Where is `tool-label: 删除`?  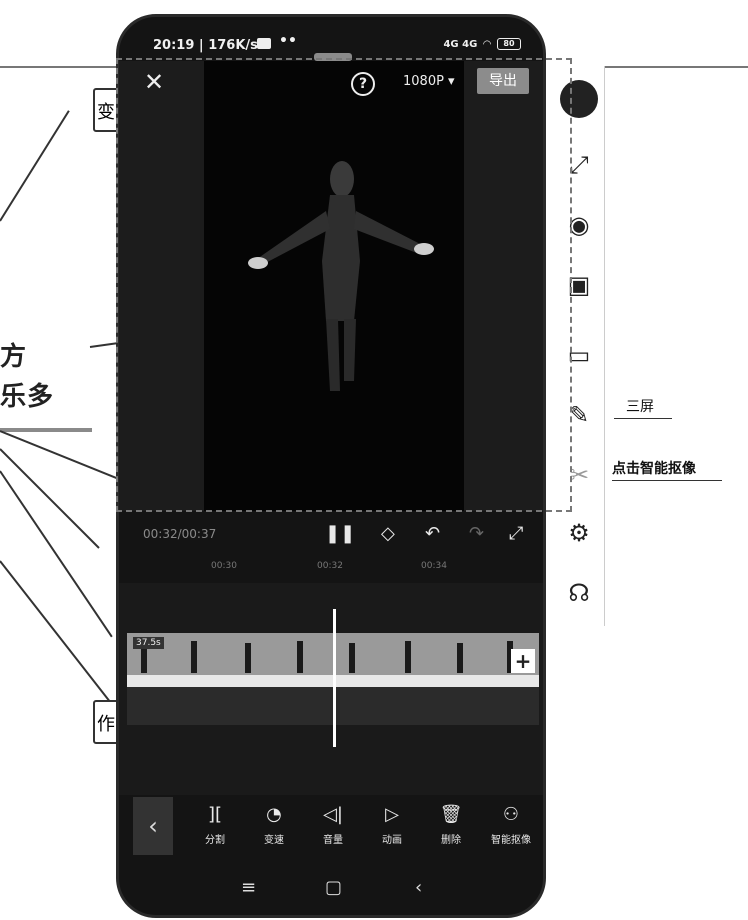
tool-label: 删除 is located at coordinates (451, 840).